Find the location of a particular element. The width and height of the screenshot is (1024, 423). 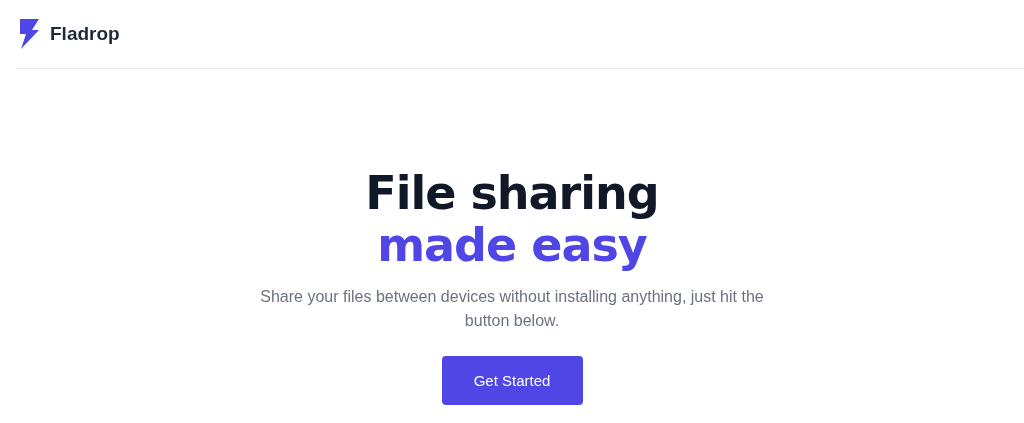

brand-name: Fladrop is located at coordinates (85, 34).